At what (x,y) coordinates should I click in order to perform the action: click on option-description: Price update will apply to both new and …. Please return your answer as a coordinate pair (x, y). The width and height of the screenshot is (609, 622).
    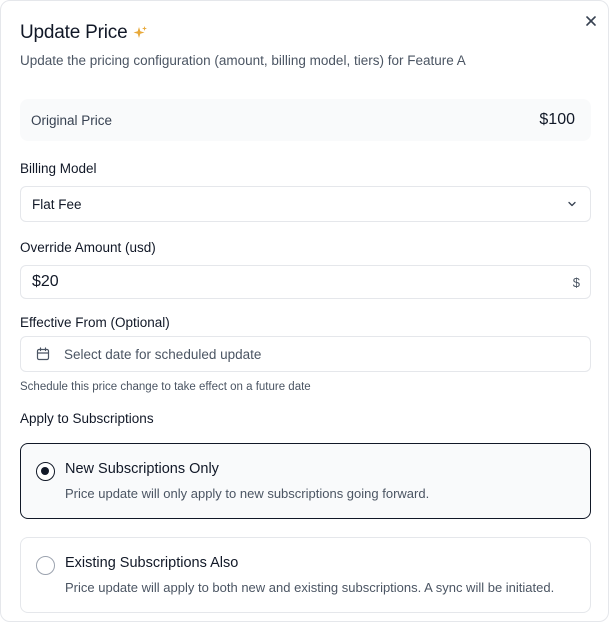
    Looking at the image, I should click on (310, 587).